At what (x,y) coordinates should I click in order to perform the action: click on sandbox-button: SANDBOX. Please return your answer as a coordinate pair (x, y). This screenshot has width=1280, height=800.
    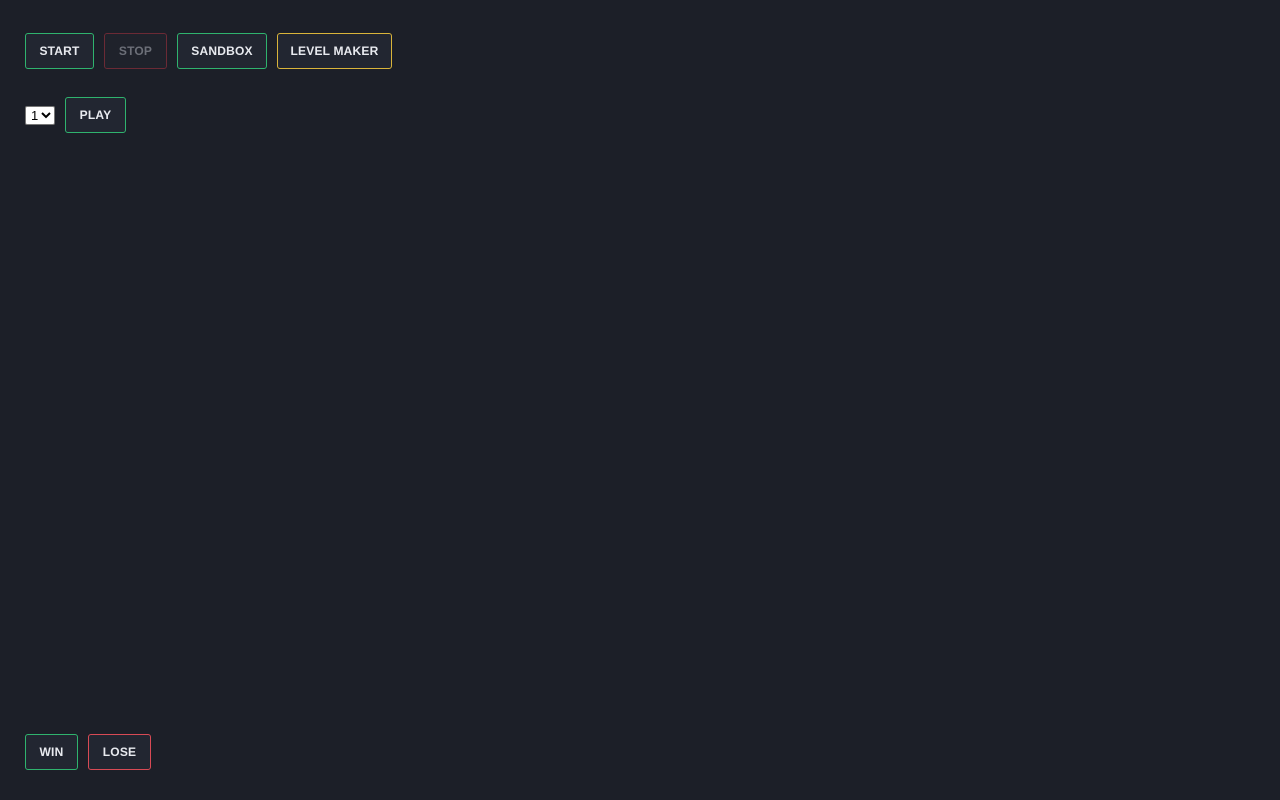
    Looking at the image, I should click on (222, 51).